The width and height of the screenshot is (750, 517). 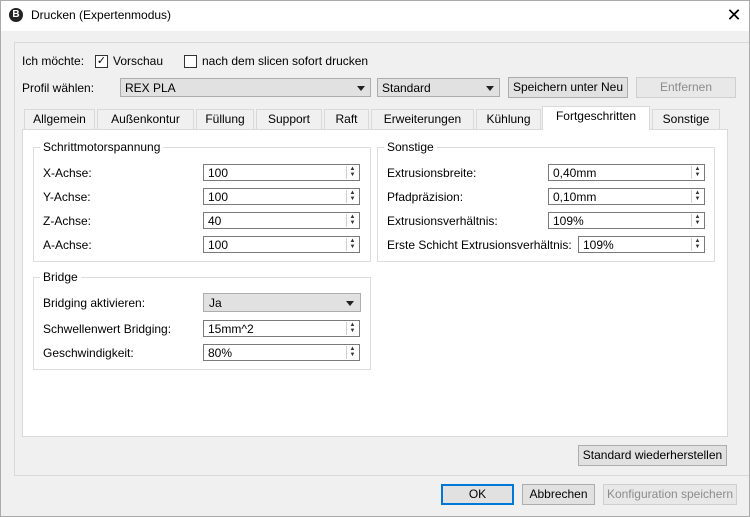 I want to click on app-logo-icon: B, so click(x=16, y=15).